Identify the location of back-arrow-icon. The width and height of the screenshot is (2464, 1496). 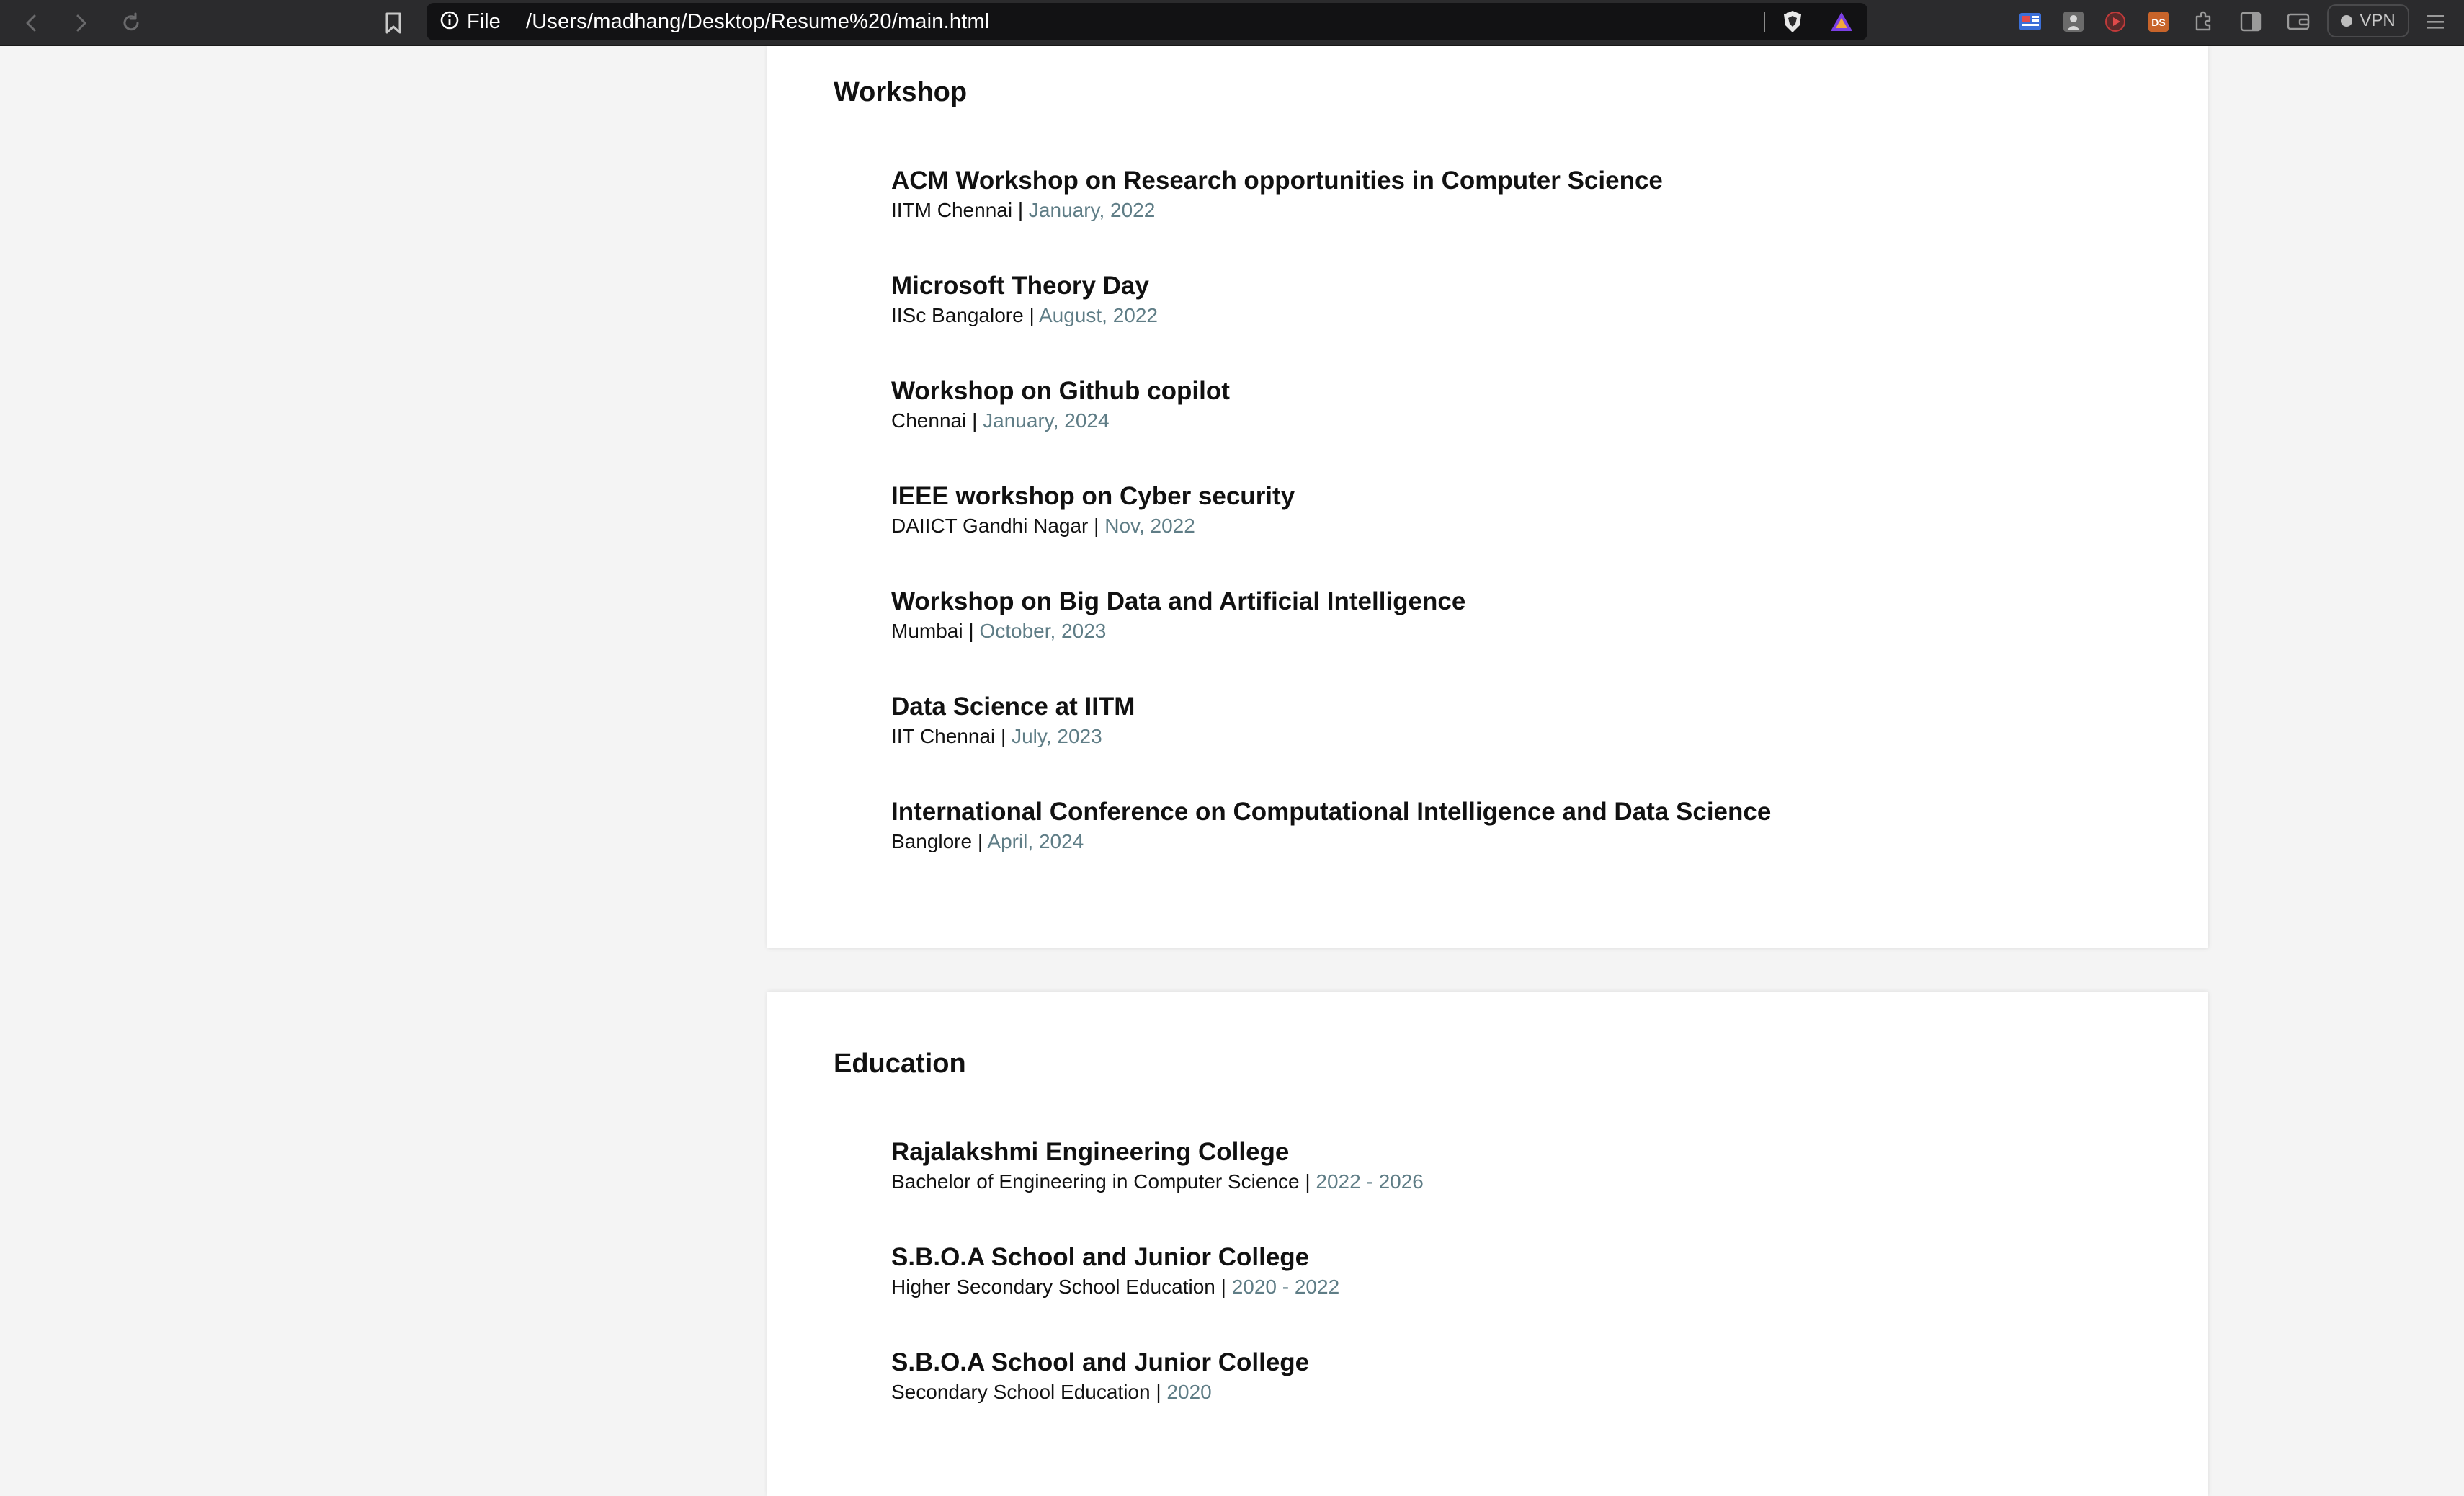
(31, 23).